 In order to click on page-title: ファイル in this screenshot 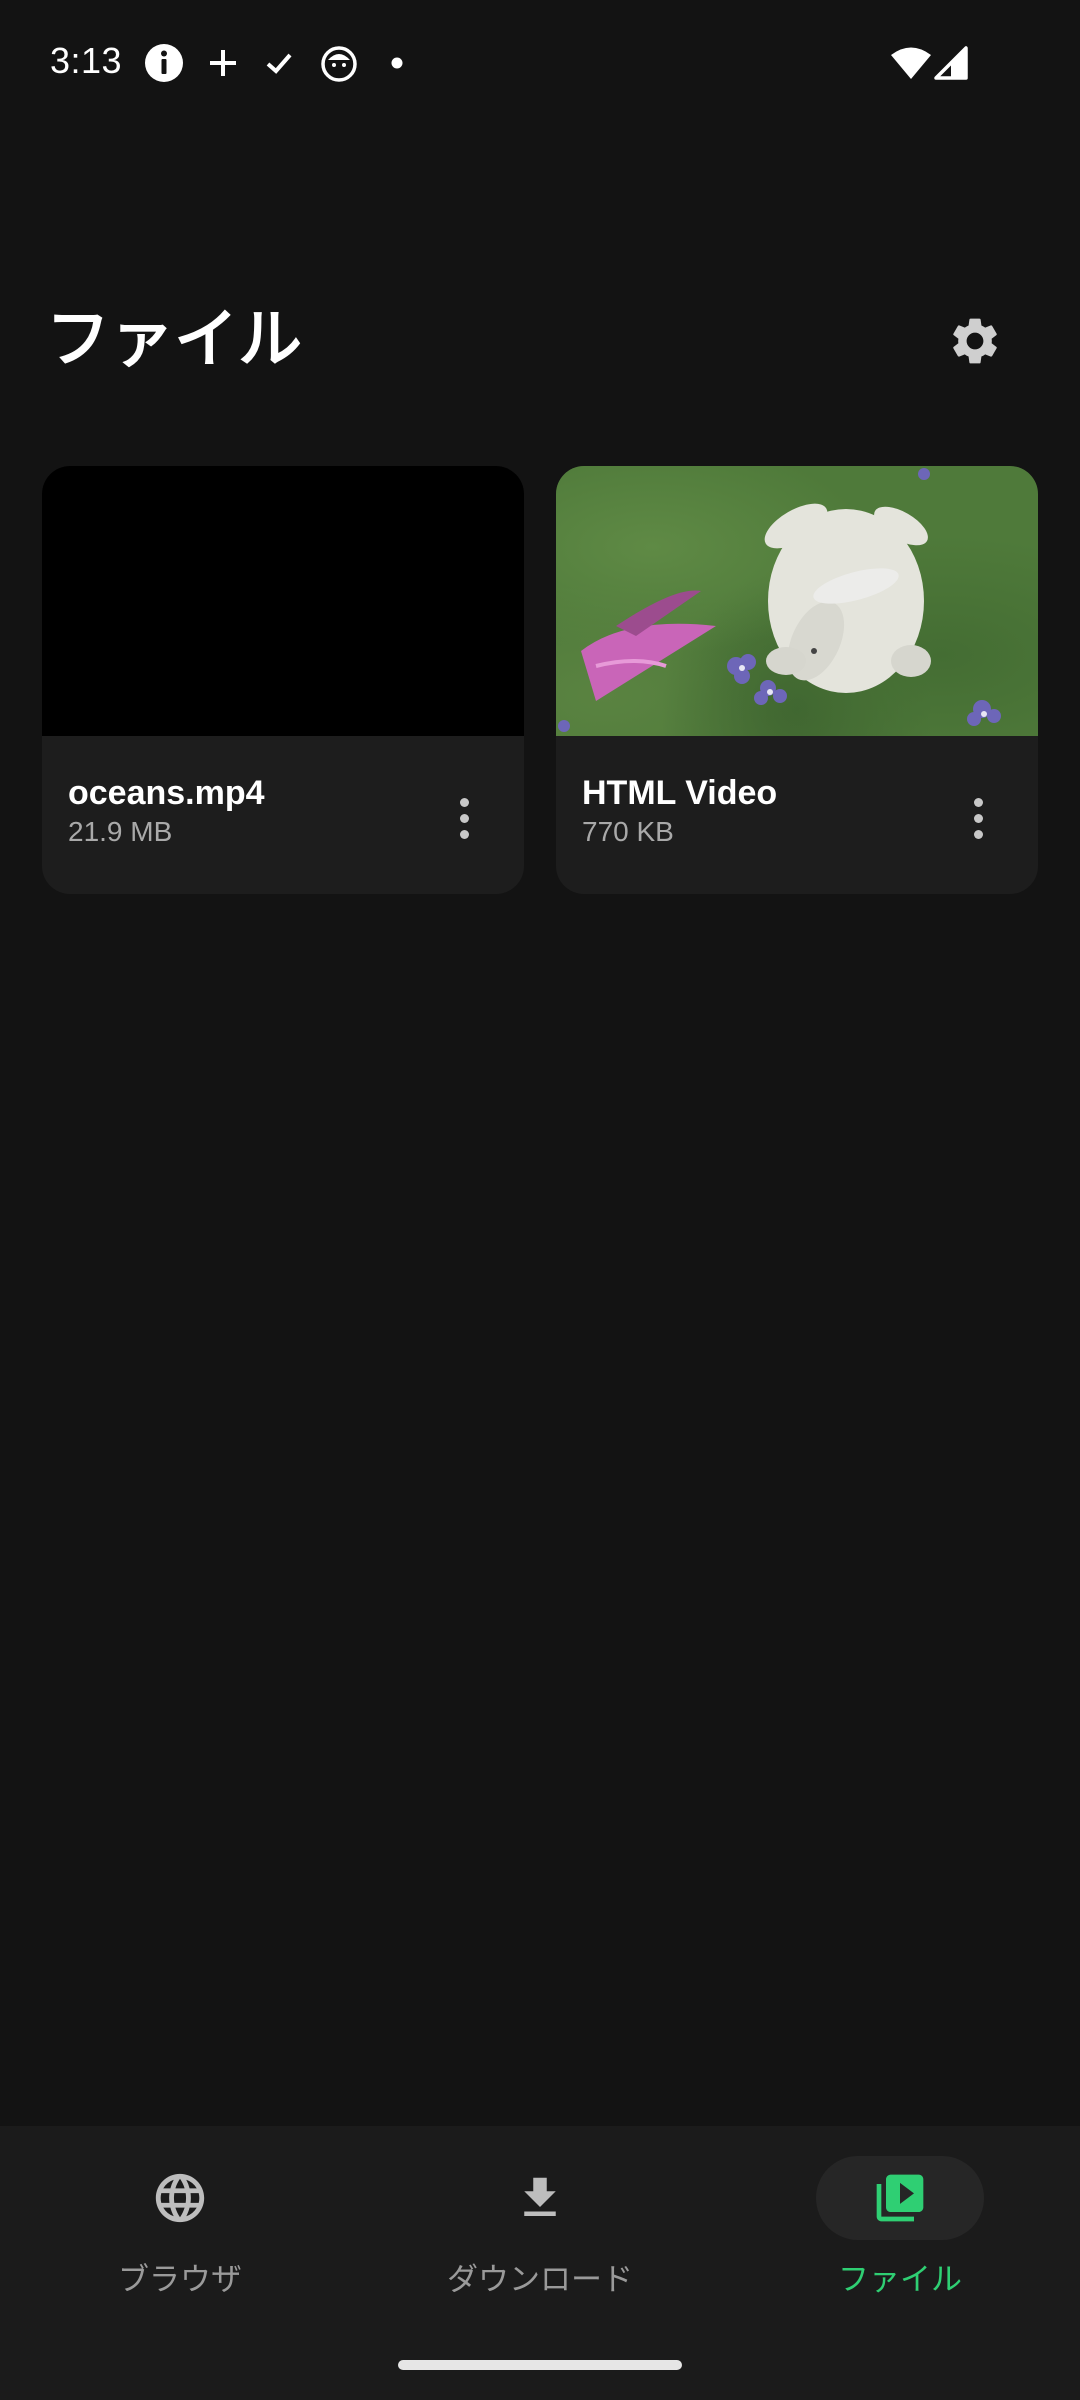, I will do `click(174, 340)`.